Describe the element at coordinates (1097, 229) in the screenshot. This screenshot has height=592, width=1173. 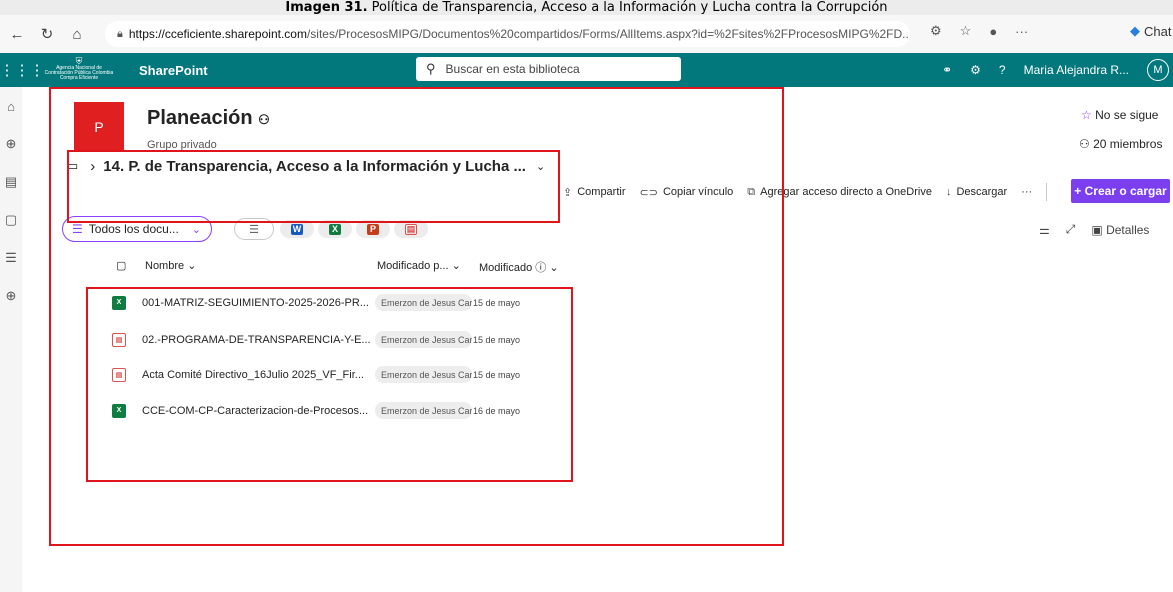
I see `info-panel-icon: ▣` at that location.